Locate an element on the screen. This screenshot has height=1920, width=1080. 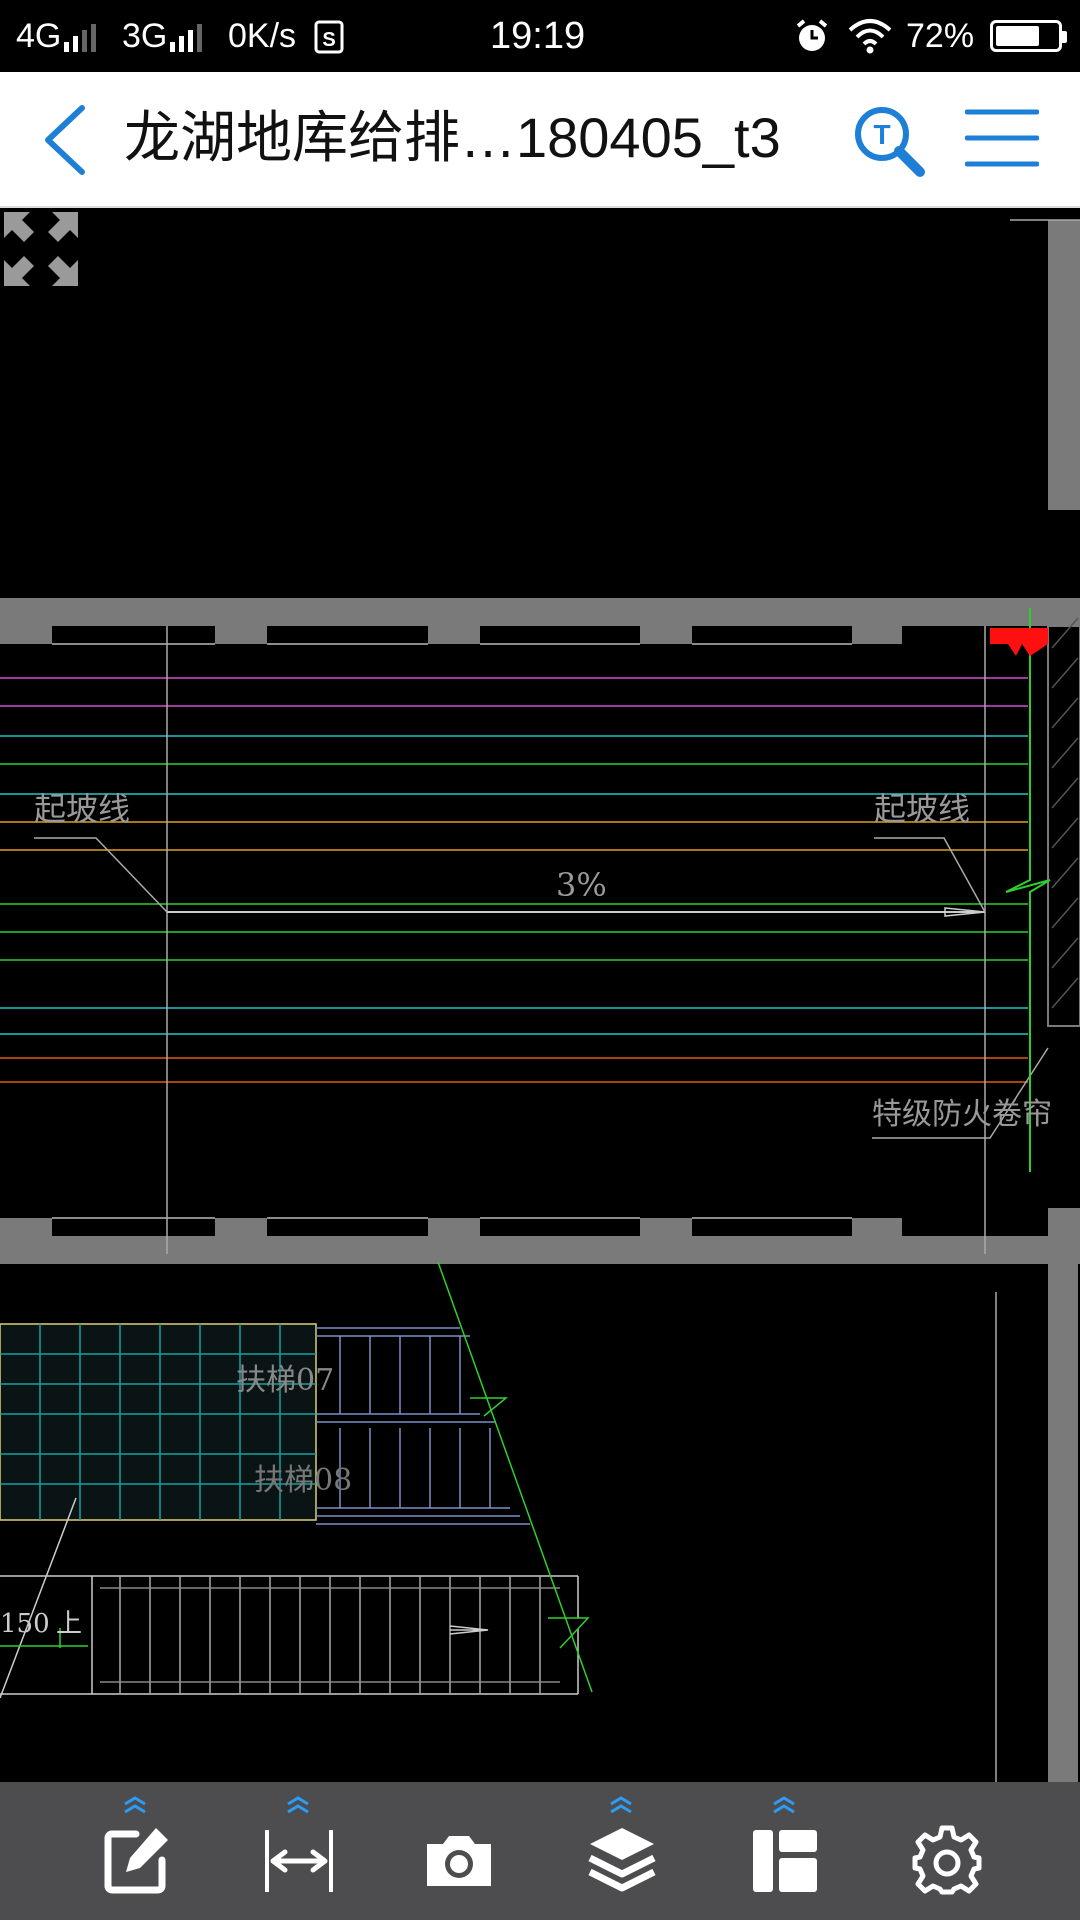
network-type-2: 3G is located at coordinates (145, 36).